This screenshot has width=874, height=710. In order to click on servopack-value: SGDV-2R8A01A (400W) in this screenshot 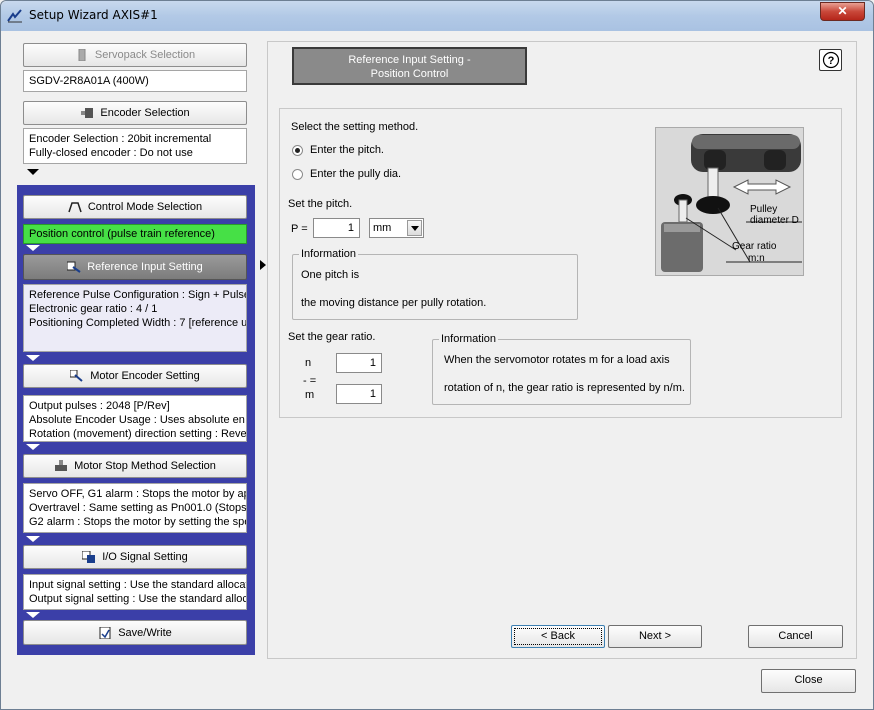, I will do `click(89, 81)`.